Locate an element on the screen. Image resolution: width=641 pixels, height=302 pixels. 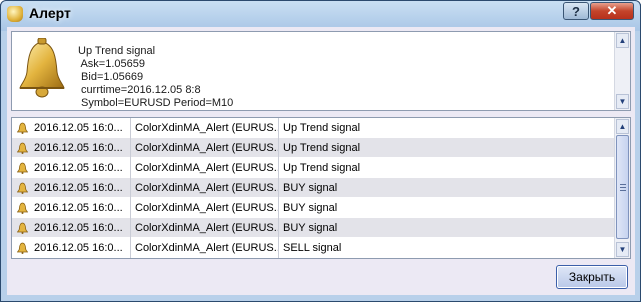
large-bell-icon is located at coordinates (42, 68).